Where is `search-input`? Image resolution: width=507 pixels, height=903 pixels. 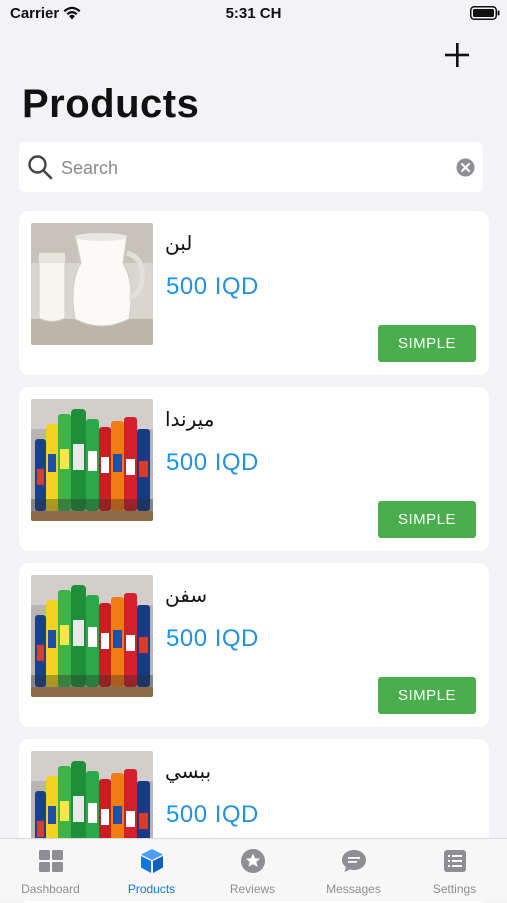
search-input is located at coordinates (241, 168).